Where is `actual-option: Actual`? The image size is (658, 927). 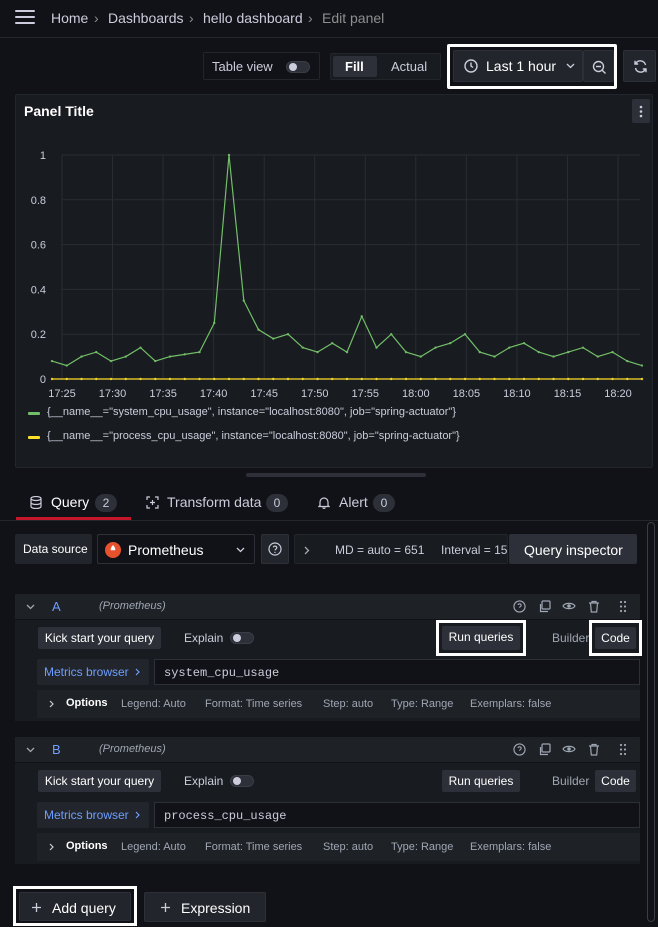
actual-option: Actual is located at coordinates (409, 66).